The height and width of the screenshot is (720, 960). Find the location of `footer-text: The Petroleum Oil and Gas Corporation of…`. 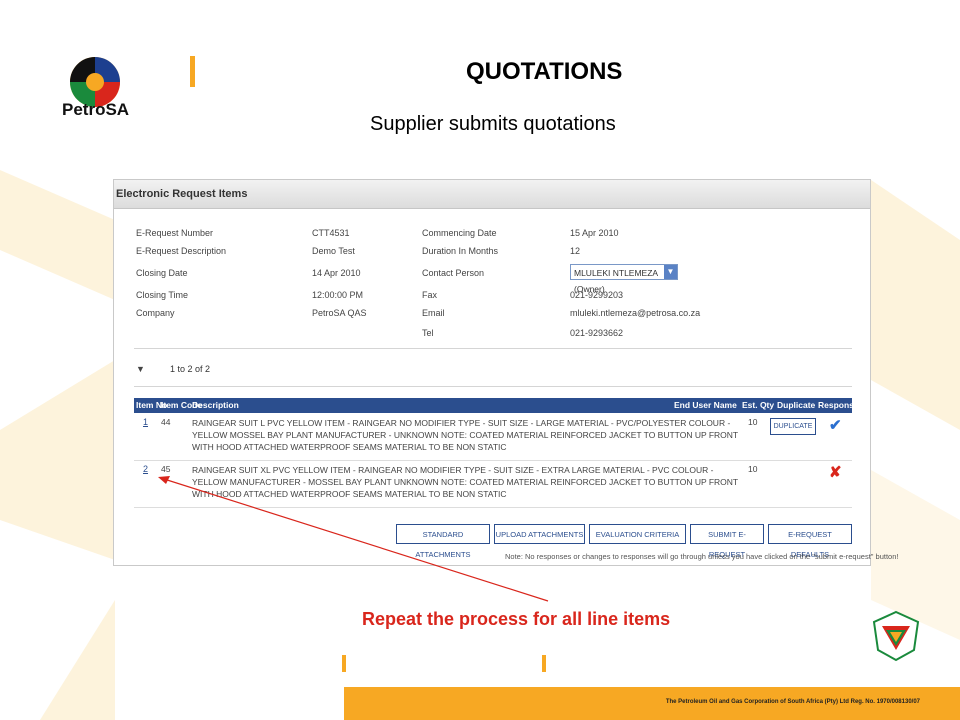

footer-text: The Petroleum Oil and Gas Corporation of… is located at coordinates (792, 702).